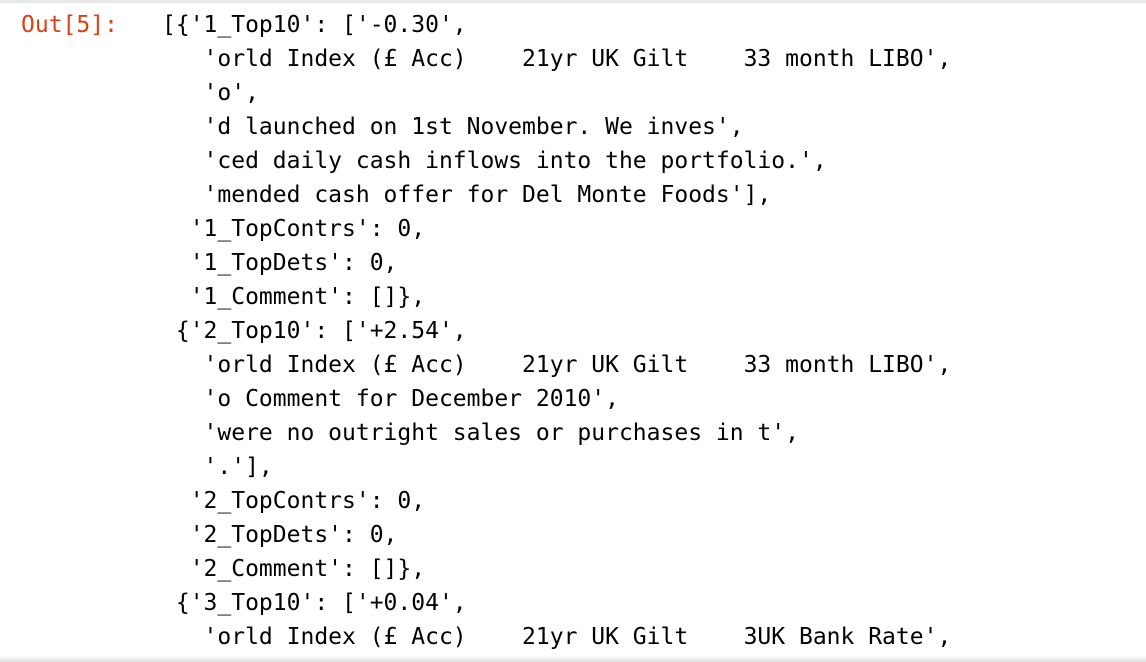 The width and height of the screenshot is (1146, 662). Describe the element at coordinates (280, 535) in the screenshot. I see `output-line: '2_TopDets': 0,` at that location.